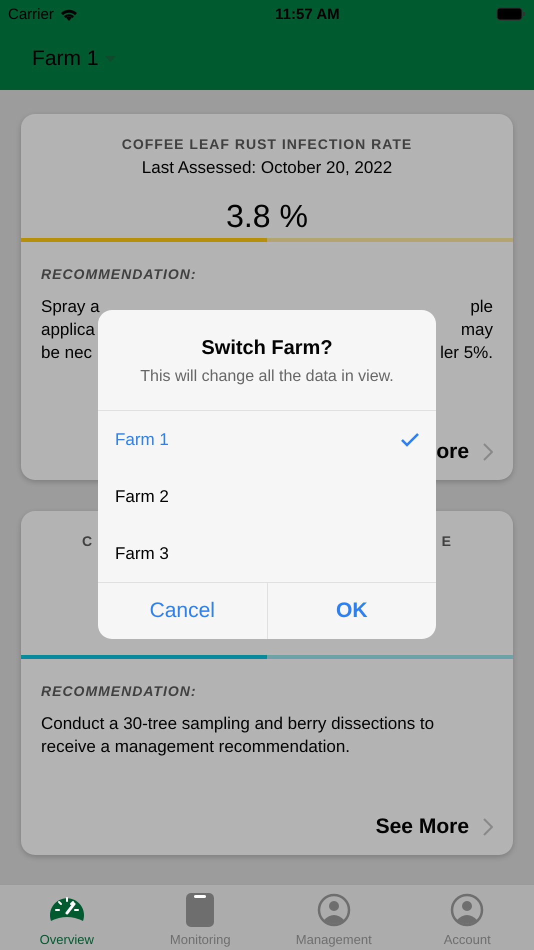 This screenshot has width=534, height=950. I want to click on tab: Account, so click(467, 917).